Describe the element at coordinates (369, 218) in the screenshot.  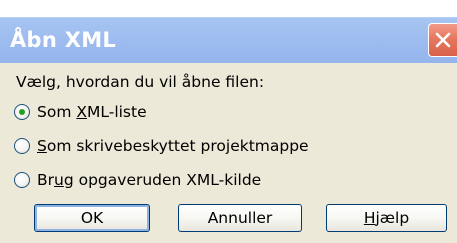
I see `help-accel: H` at that location.